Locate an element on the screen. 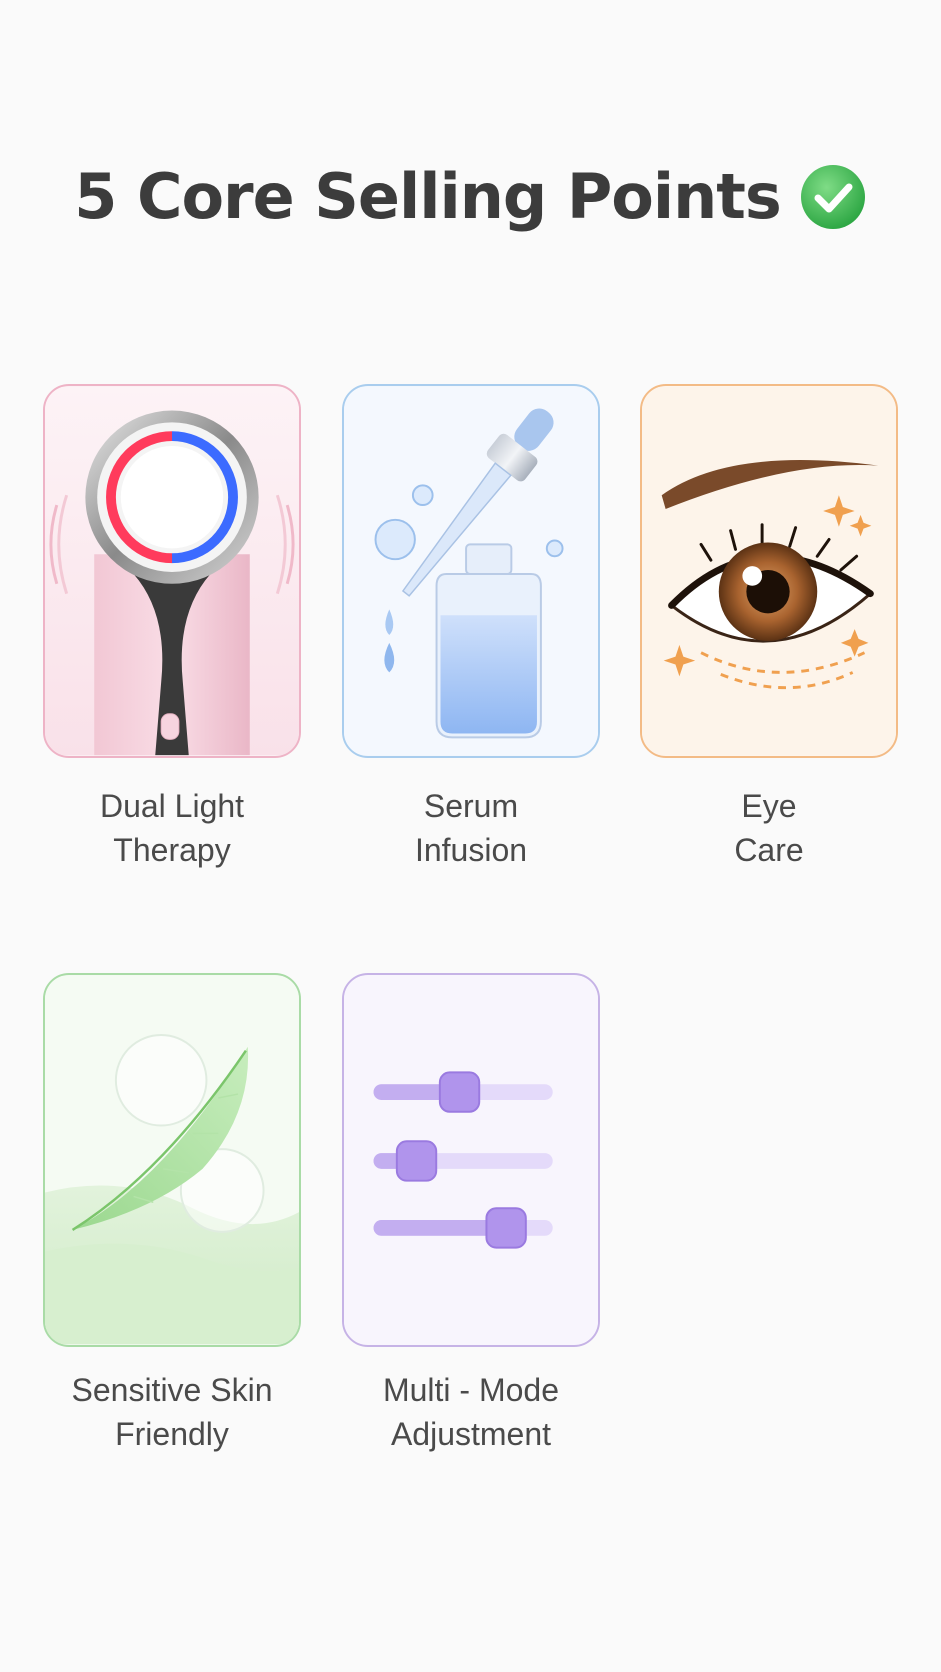 The width and height of the screenshot is (941, 1672). feature-label-line2: Friendly is located at coordinates (172, 1434).